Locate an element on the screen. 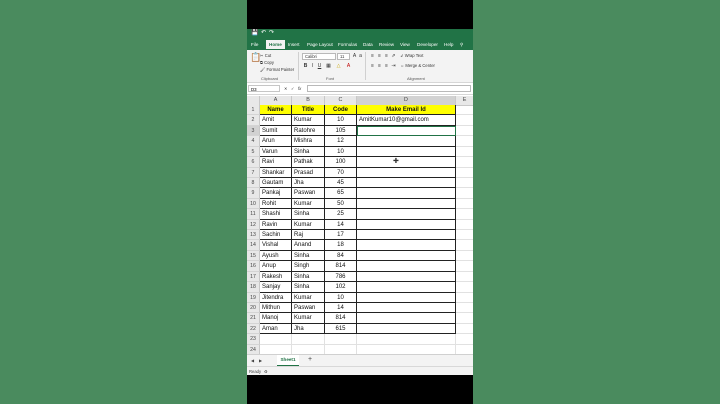  align-top-icon: ≡ is located at coordinates (372, 56).